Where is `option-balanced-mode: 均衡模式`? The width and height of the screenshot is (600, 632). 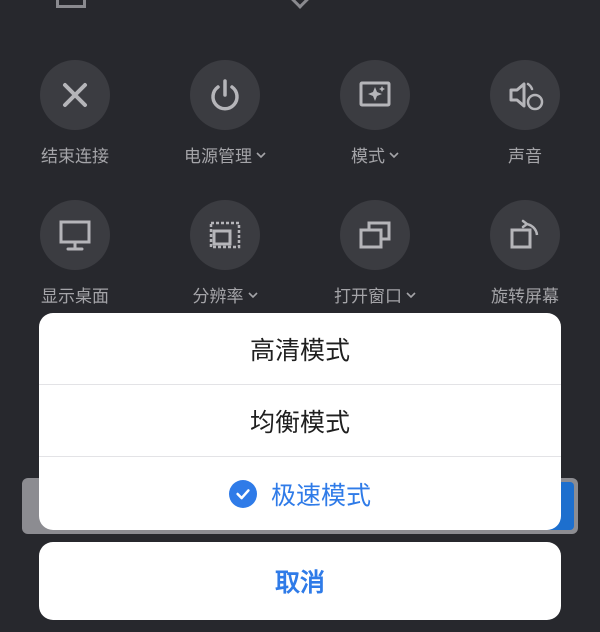
option-balanced-mode: 均衡模式 is located at coordinates (300, 421).